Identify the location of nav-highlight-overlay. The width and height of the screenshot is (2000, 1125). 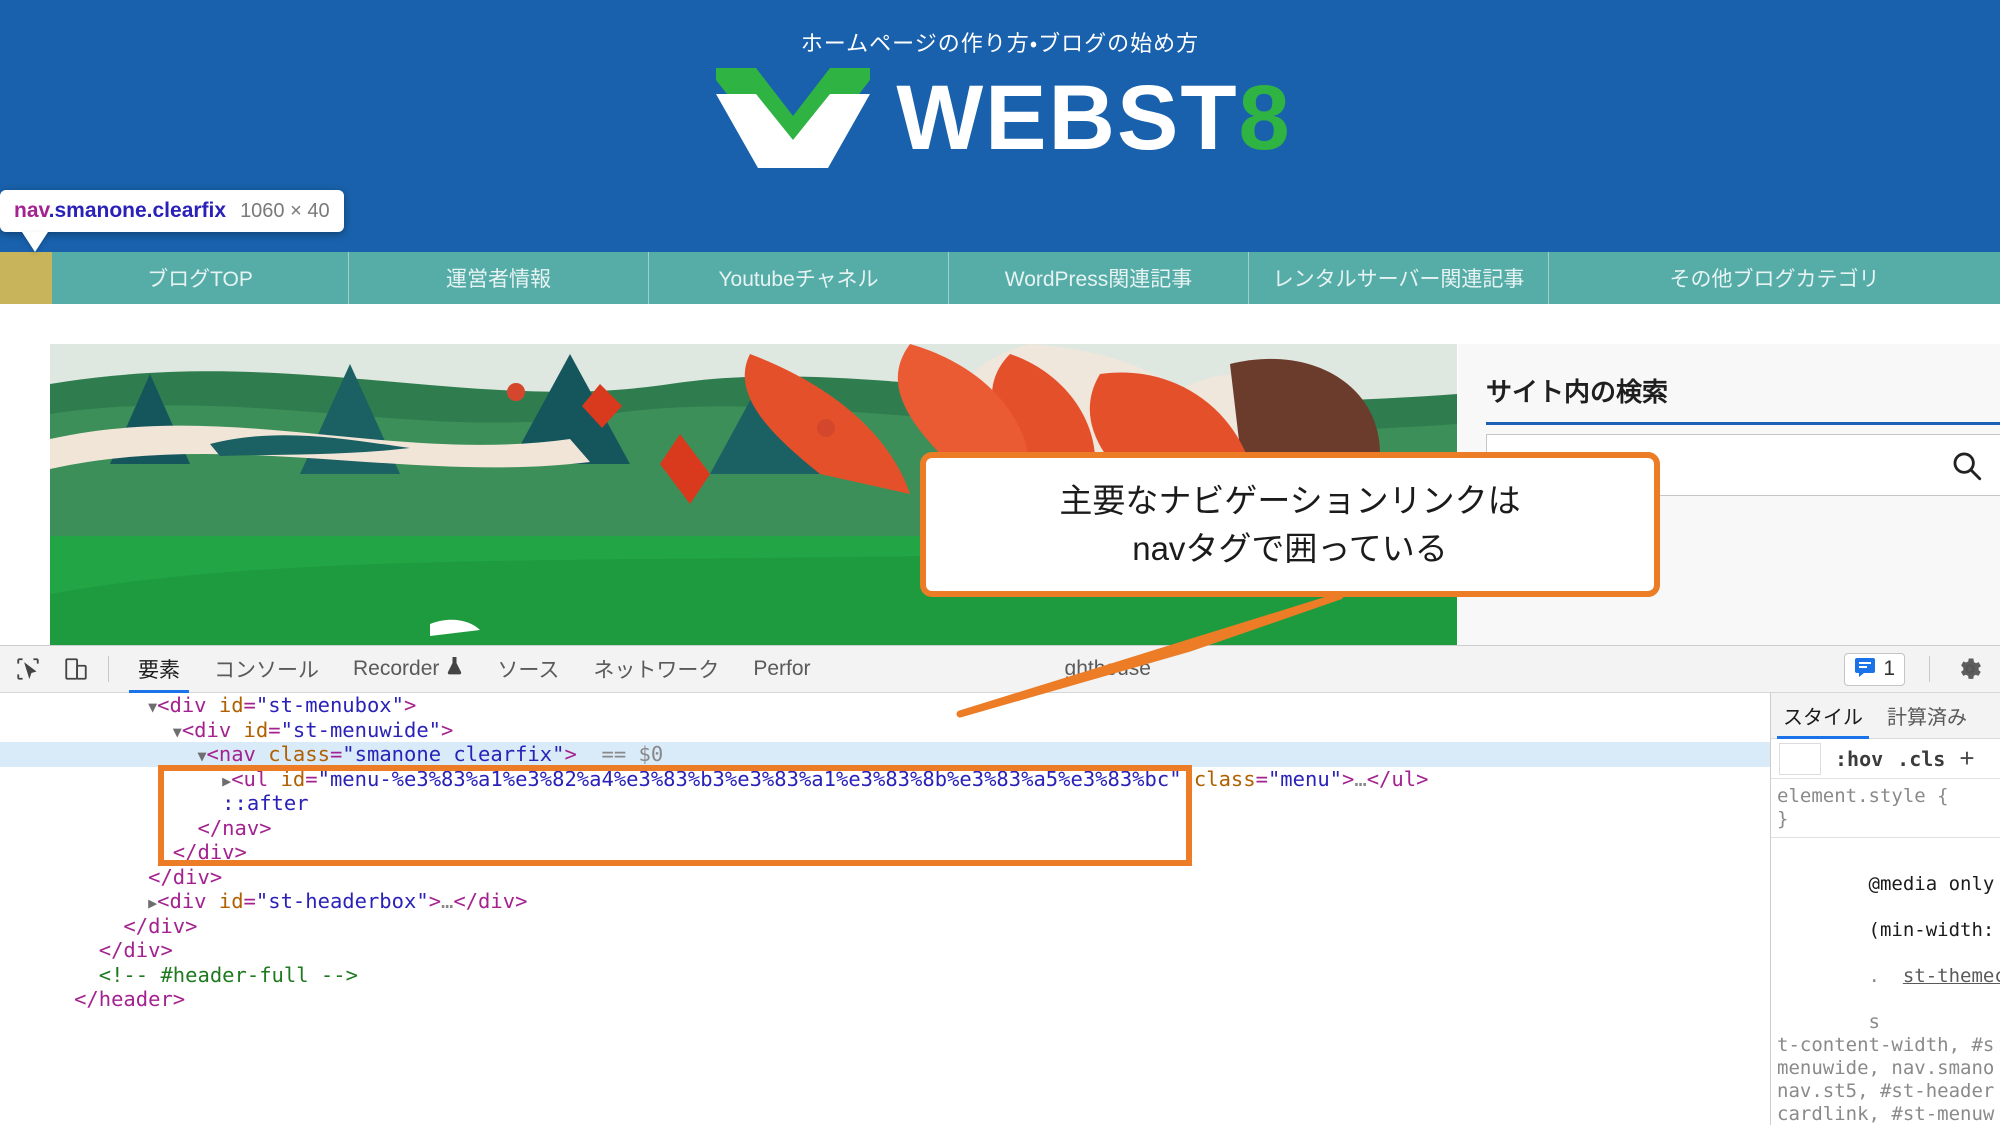
(26, 278).